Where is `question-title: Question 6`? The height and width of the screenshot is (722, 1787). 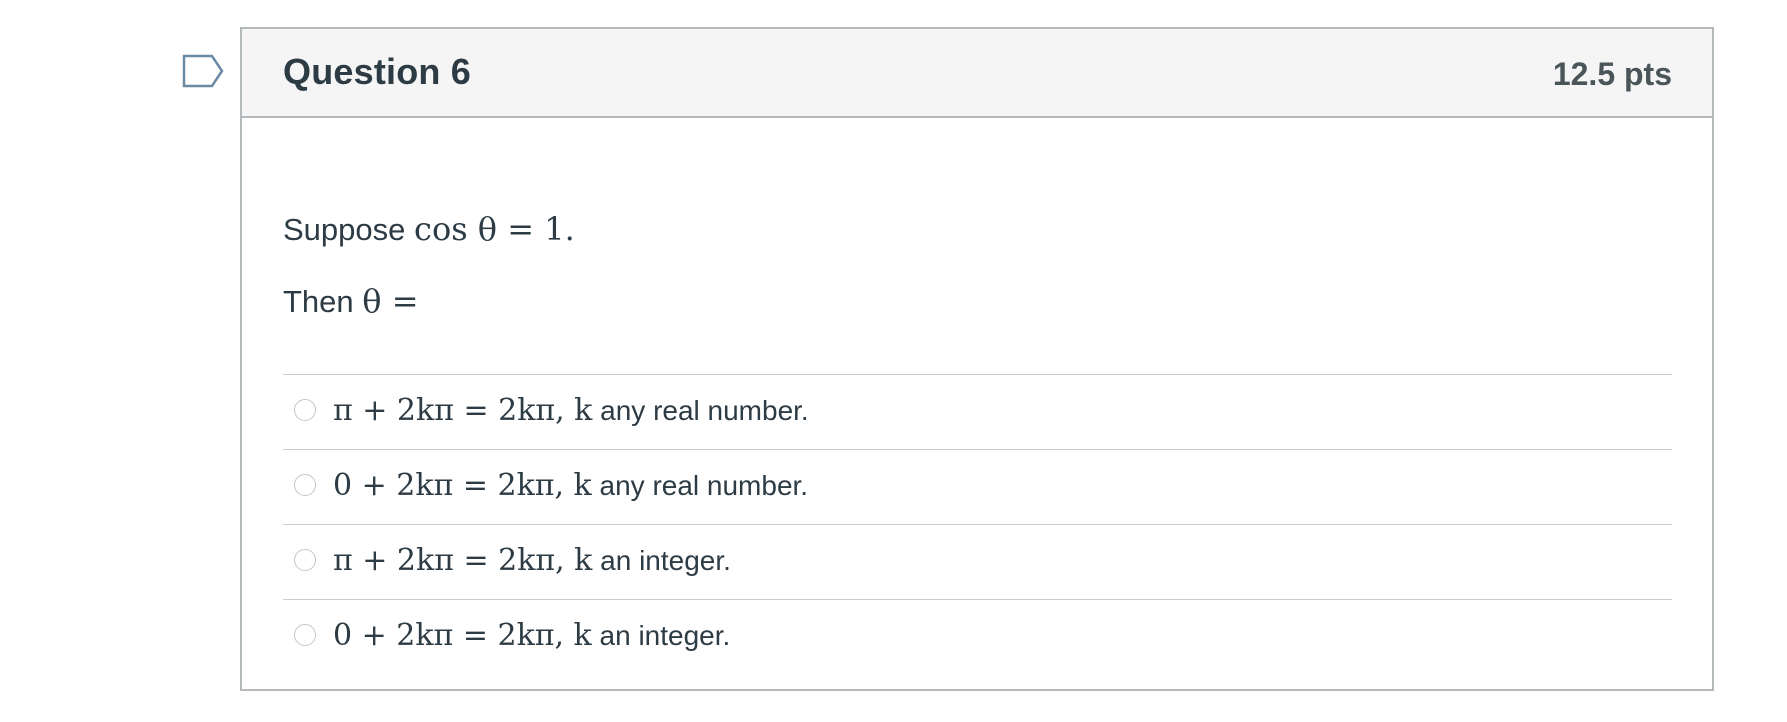 question-title: Question 6 is located at coordinates (377, 71).